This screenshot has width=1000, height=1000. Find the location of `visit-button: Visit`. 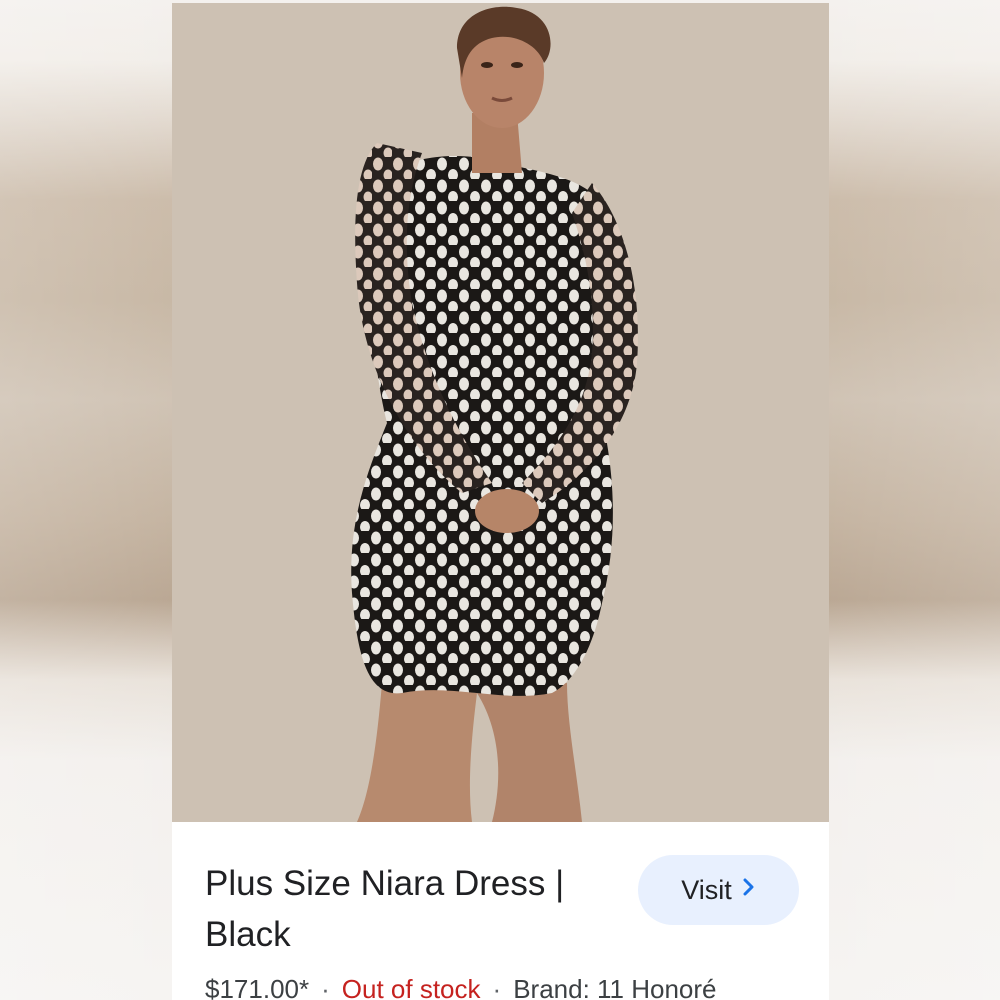

visit-button: Visit is located at coordinates (718, 890).